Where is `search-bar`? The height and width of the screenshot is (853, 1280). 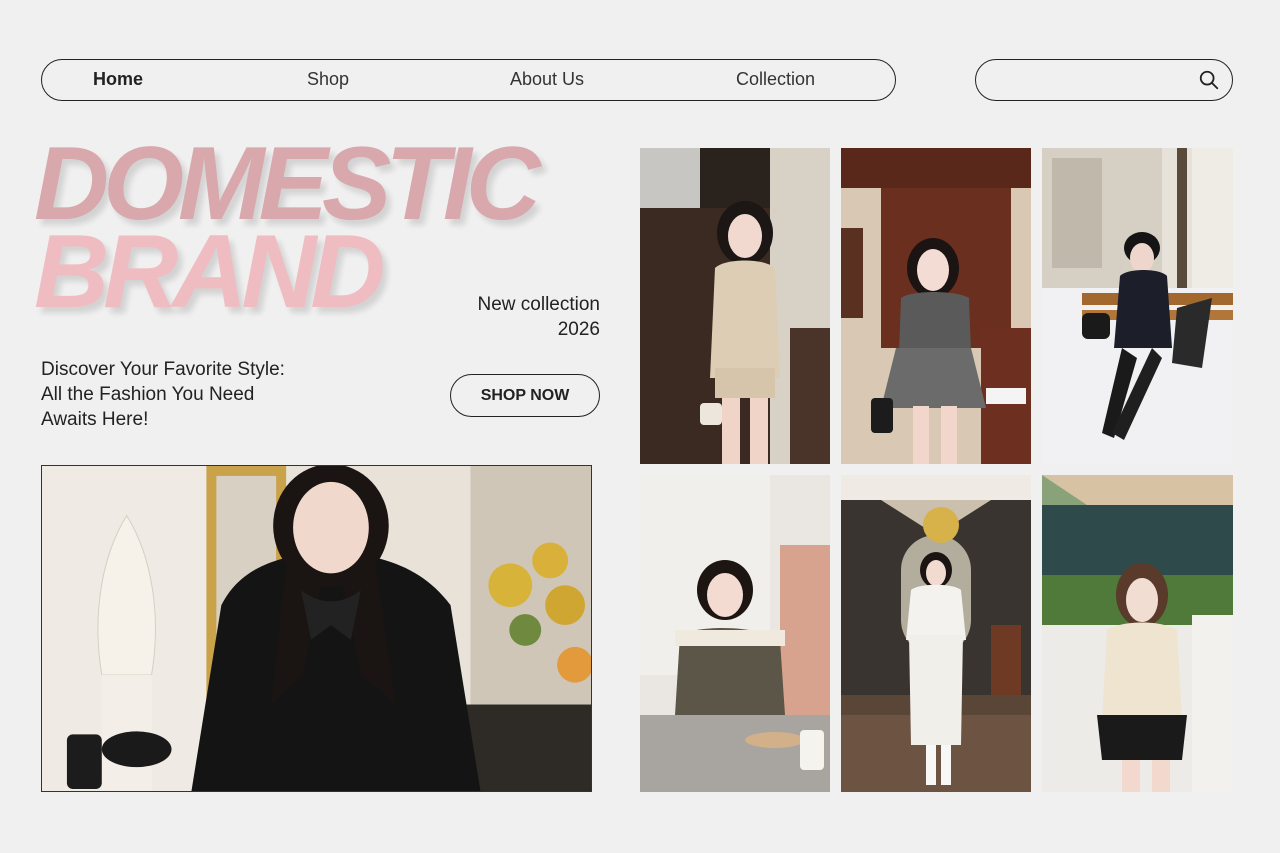
search-bar is located at coordinates (1104, 80).